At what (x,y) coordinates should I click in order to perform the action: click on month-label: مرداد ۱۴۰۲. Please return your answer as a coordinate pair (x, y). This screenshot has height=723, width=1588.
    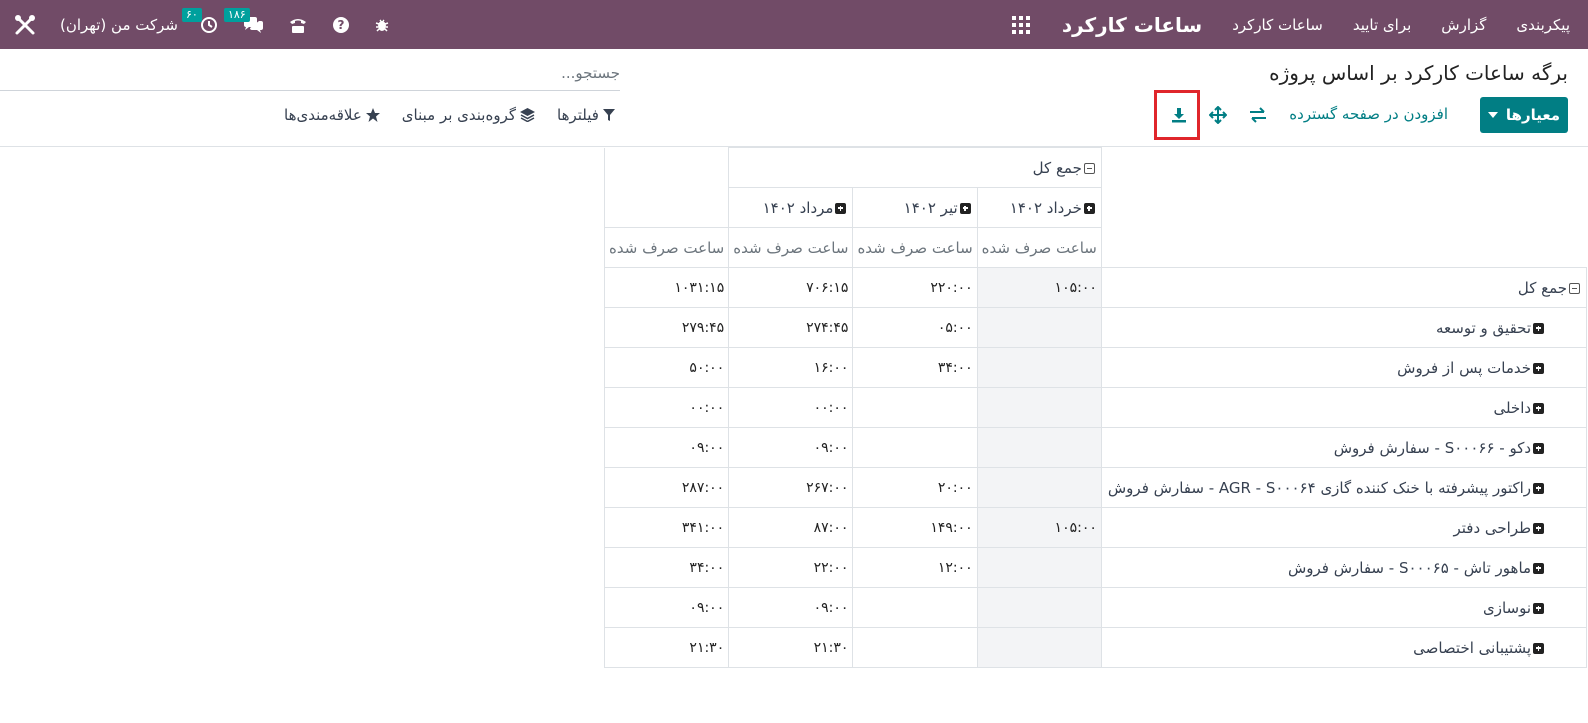
    Looking at the image, I should click on (798, 207).